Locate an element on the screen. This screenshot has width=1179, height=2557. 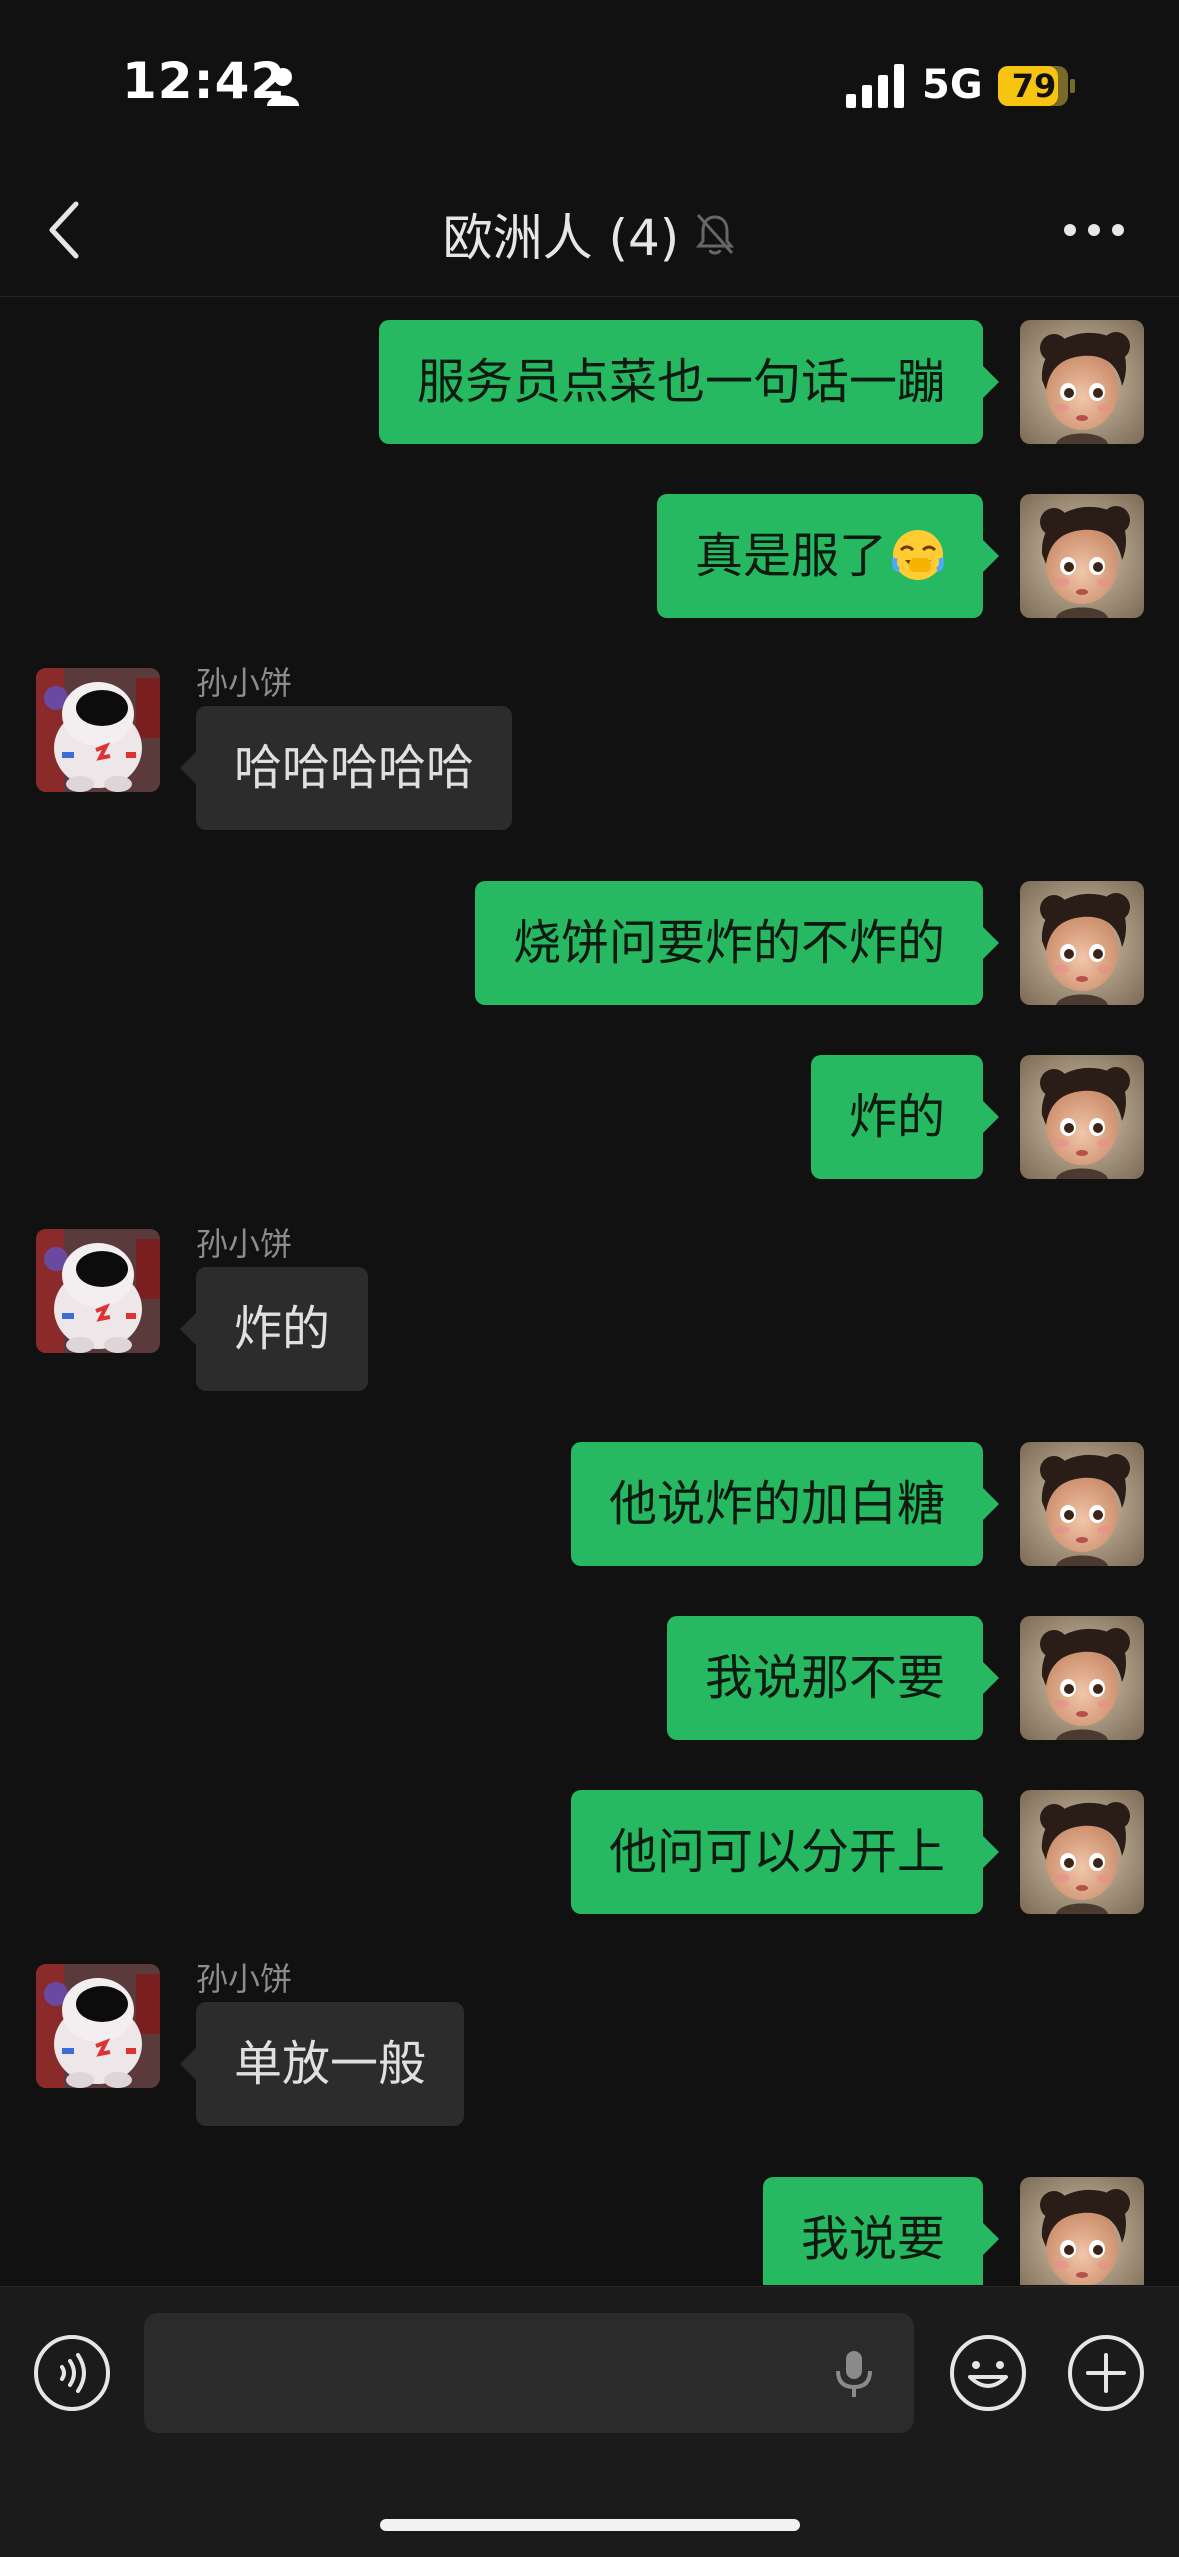
message-bubble: 他说炸的加白糖 is located at coordinates (784, 1504).